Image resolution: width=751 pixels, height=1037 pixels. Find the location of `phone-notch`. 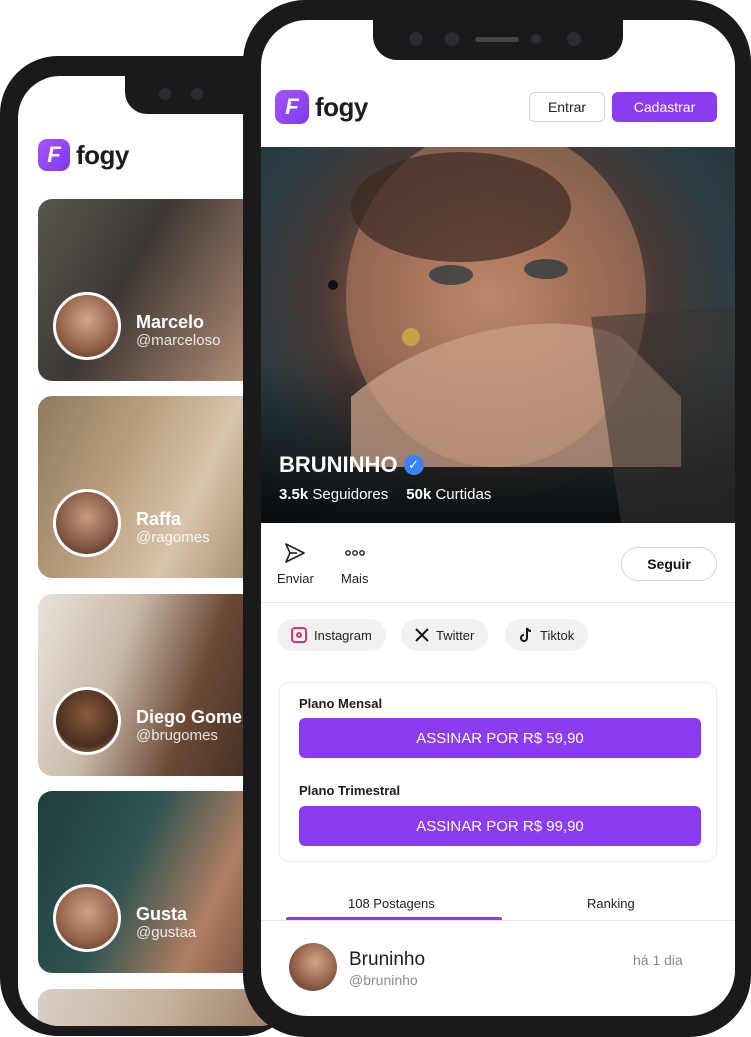

phone-notch is located at coordinates (498, 40).